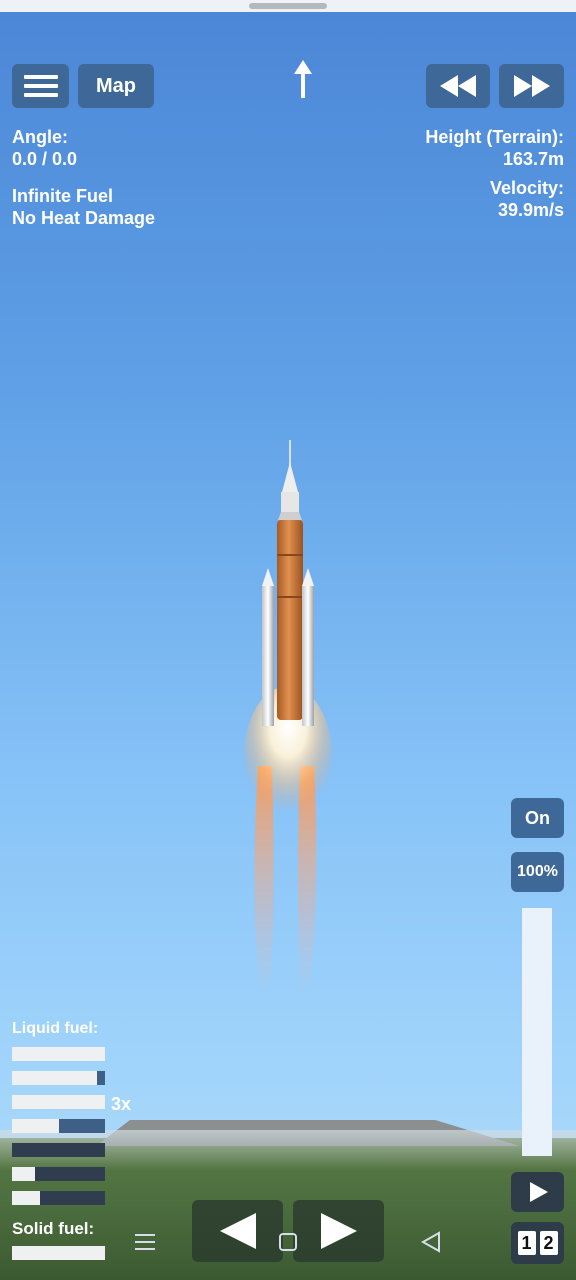 Image resolution: width=576 pixels, height=1280 pixels. What do you see at coordinates (121, 1104) in the screenshot?
I see `stage-multiplier-label: 3x` at bounding box center [121, 1104].